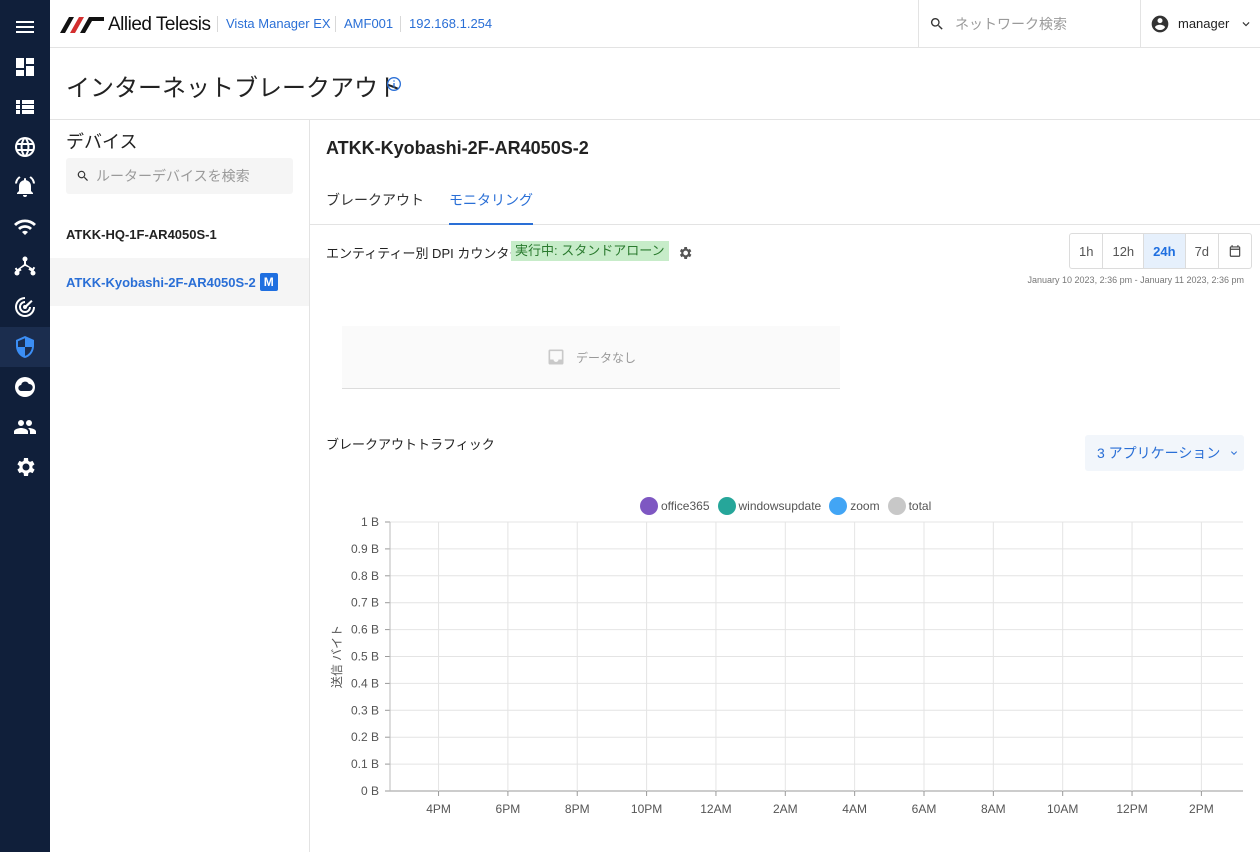  What do you see at coordinates (365, 737) in the screenshot?
I see `y-tick-label: 0.2 B` at bounding box center [365, 737].